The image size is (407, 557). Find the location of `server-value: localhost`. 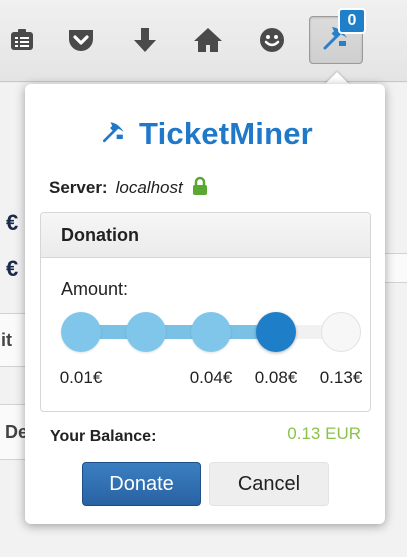

server-value: localhost is located at coordinates (149, 187).